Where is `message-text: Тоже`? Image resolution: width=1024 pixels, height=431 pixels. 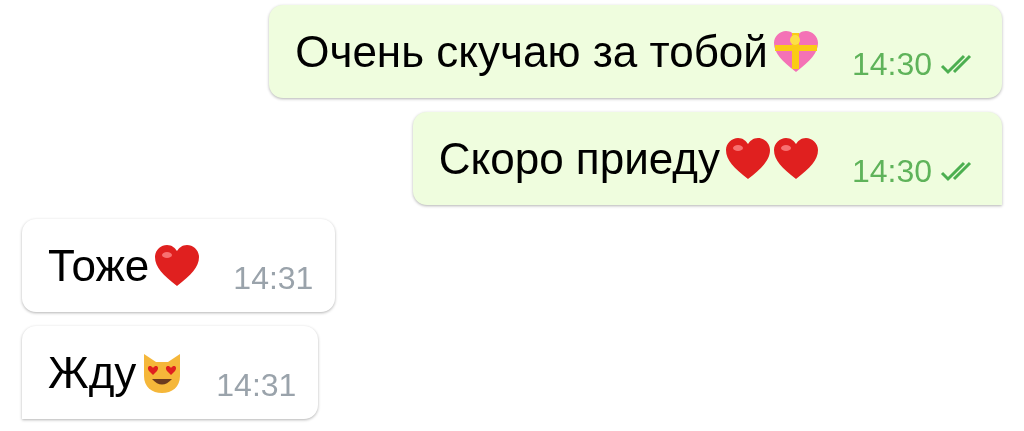
message-text: Тоже is located at coordinates (99, 265).